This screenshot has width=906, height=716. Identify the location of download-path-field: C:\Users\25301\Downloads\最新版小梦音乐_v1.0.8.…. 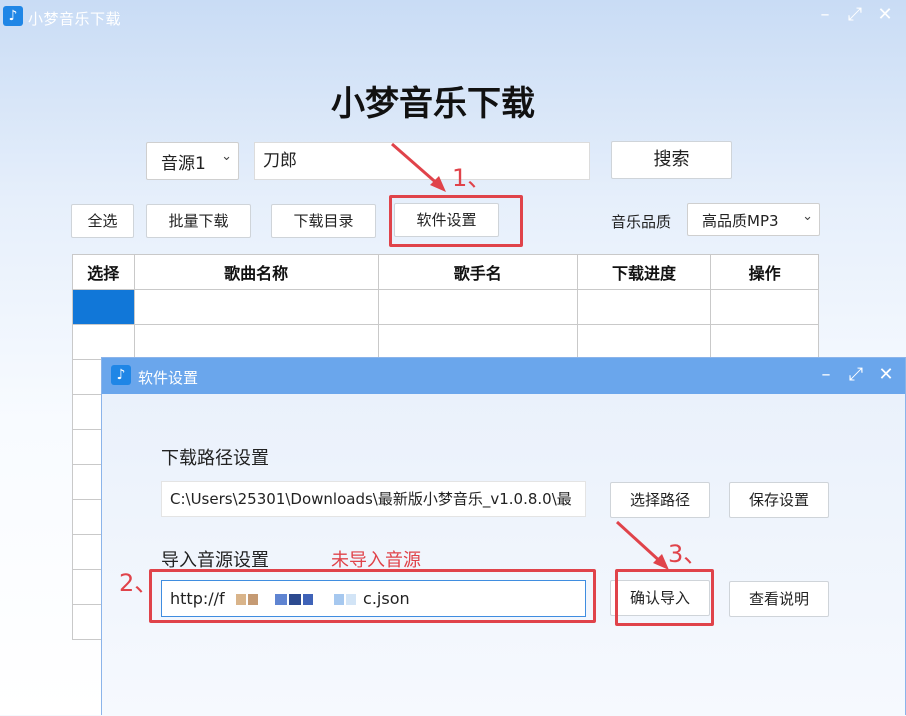
(373, 499).